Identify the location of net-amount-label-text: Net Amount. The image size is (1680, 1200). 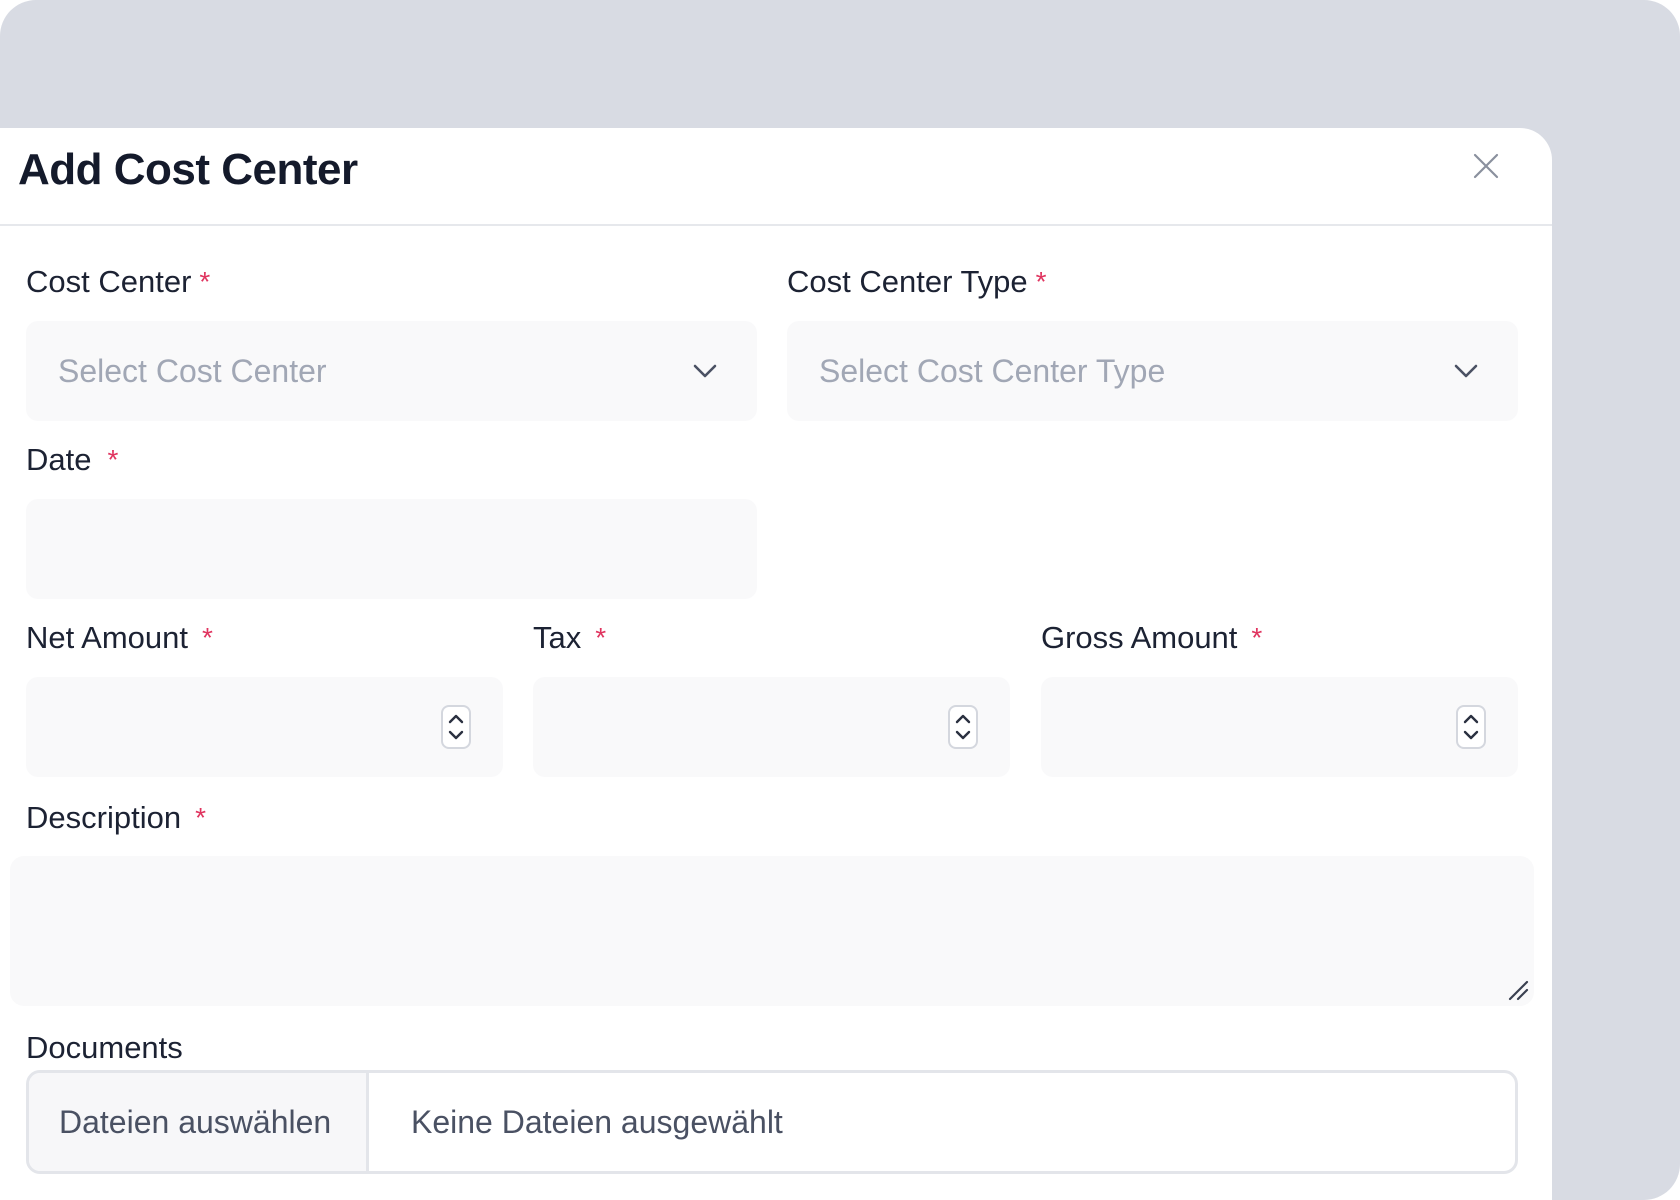
(107, 637).